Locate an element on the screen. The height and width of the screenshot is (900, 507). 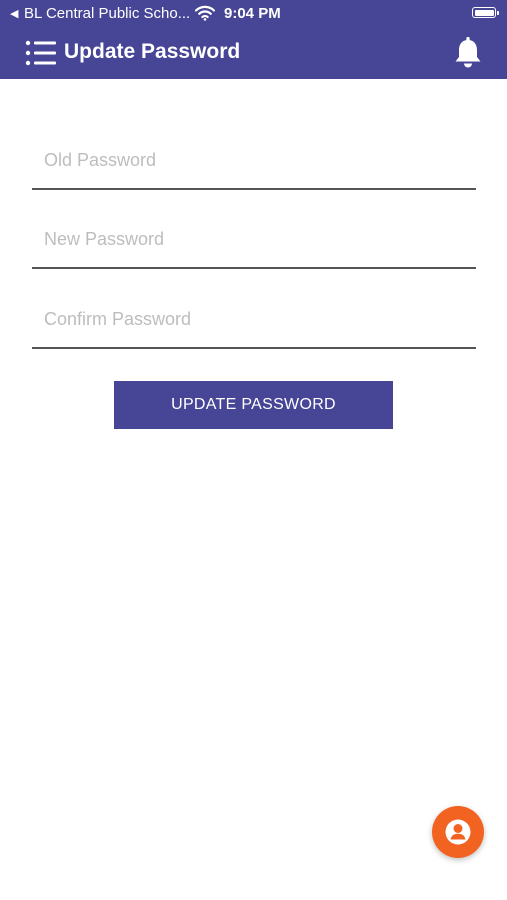
new-password-field is located at coordinates (254, 239).